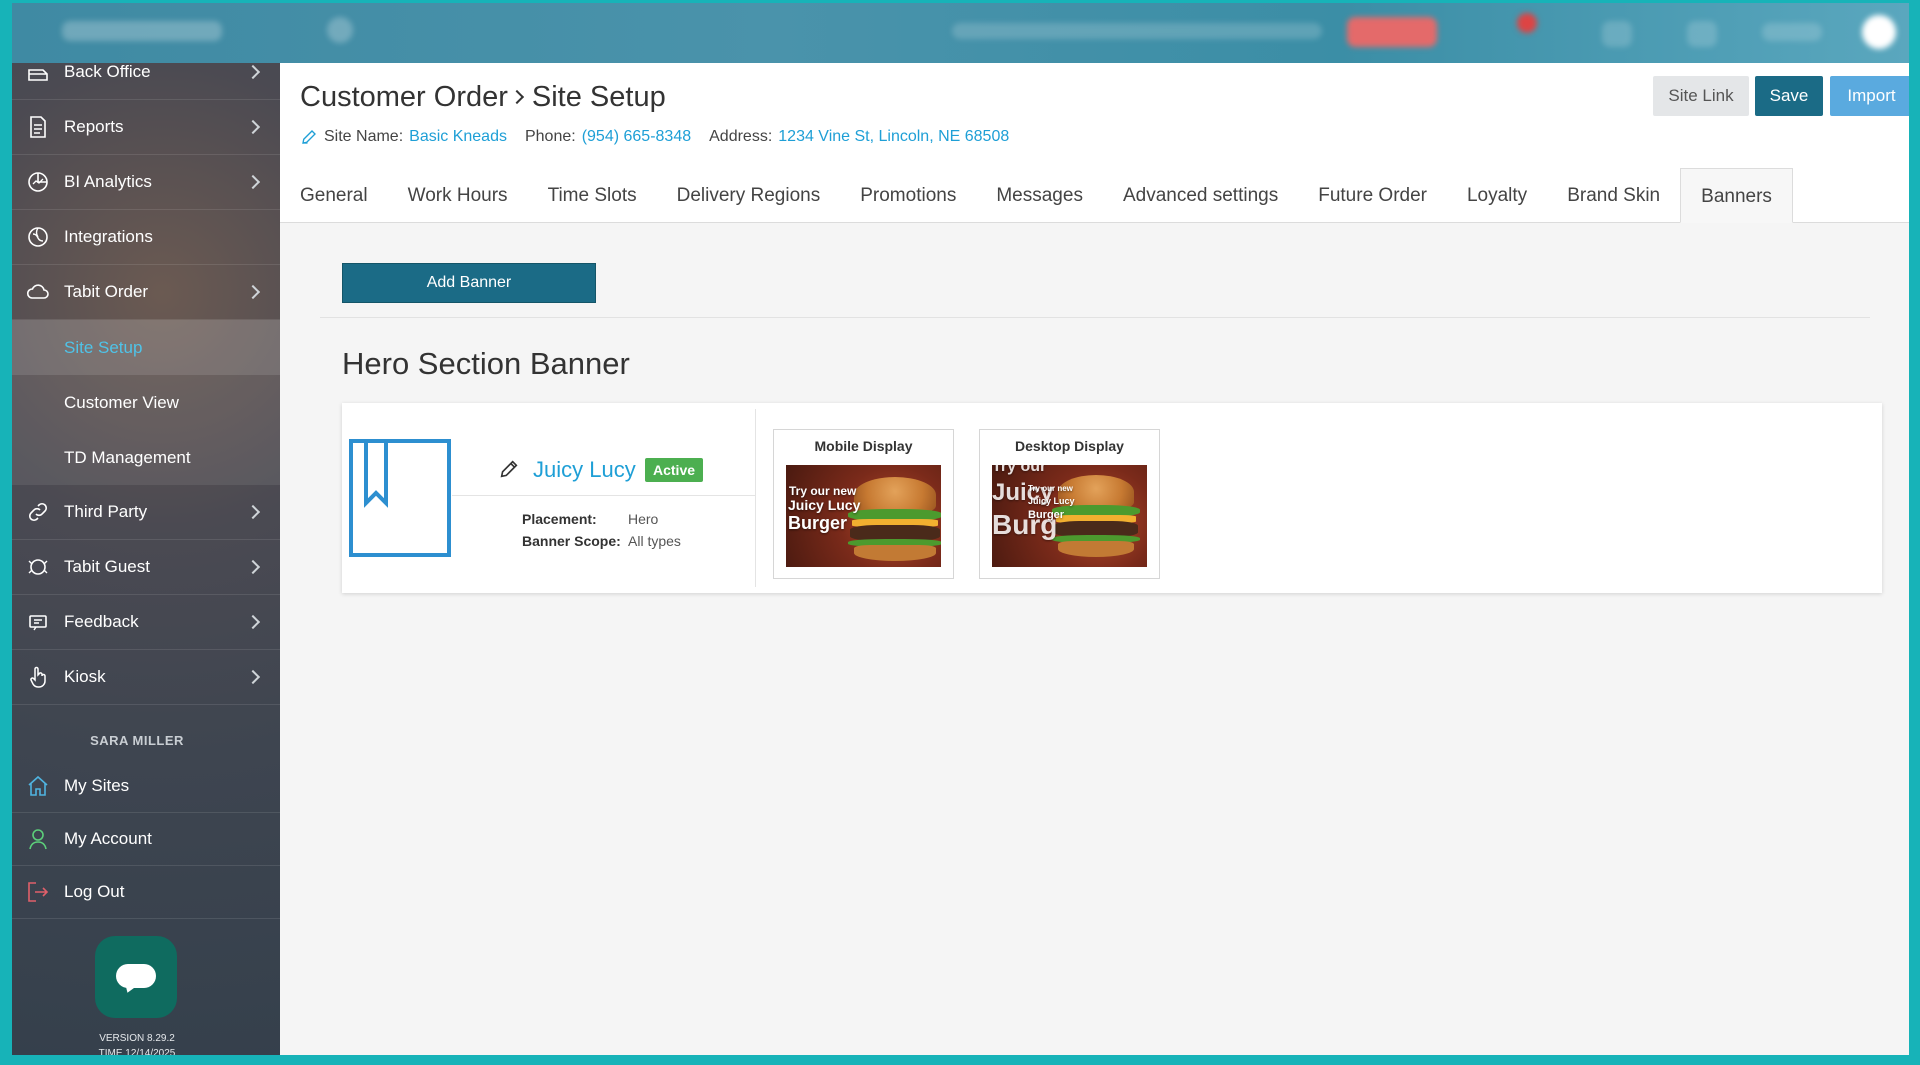  Describe the element at coordinates (38, 785) in the screenshot. I see `home-icon` at that location.